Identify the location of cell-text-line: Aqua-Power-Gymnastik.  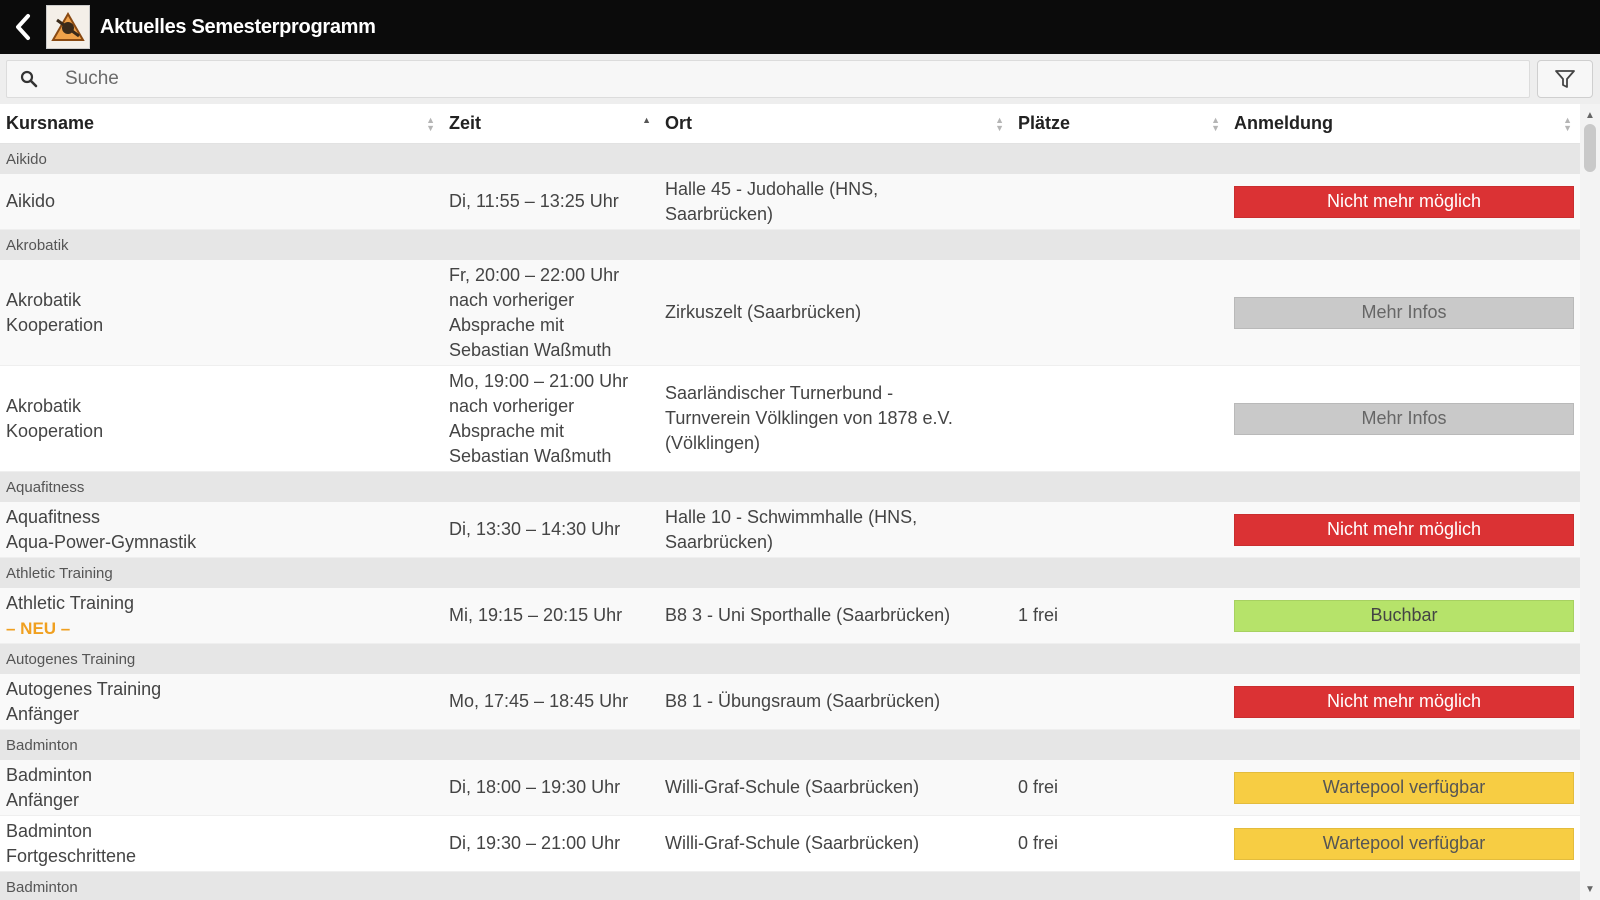
(101, 541).